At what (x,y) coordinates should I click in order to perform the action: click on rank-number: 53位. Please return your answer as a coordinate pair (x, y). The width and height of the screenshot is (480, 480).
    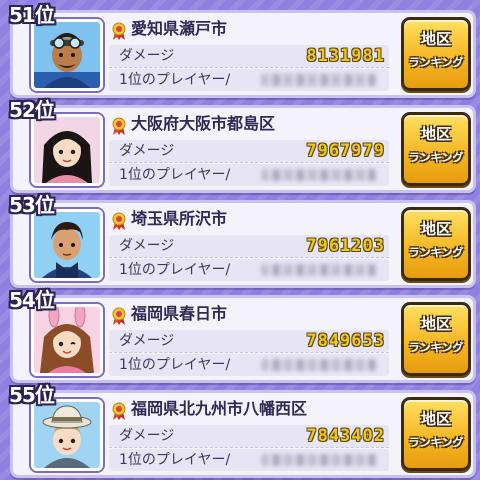
    Looking at the image, I should click on (32, 205).